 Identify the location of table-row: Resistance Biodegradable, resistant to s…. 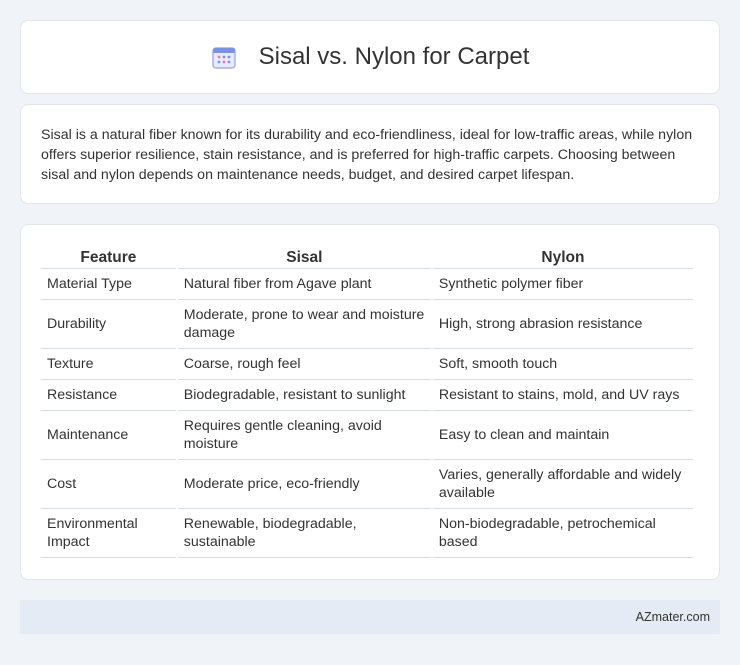
(367, 395).